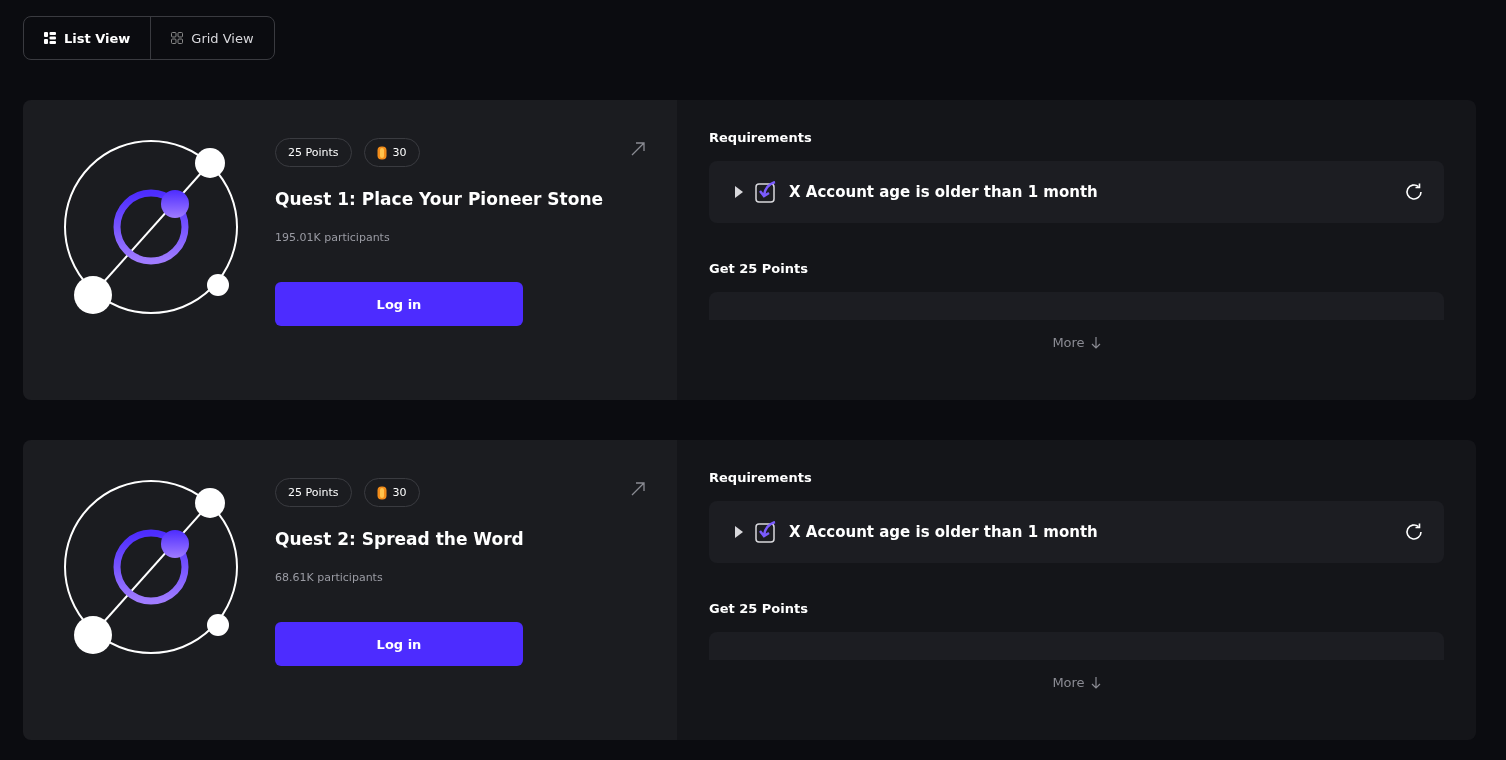 This screenshot has height=760, width=1506. I want to click on participant-count: 195.01K participants, so click(332, 237).